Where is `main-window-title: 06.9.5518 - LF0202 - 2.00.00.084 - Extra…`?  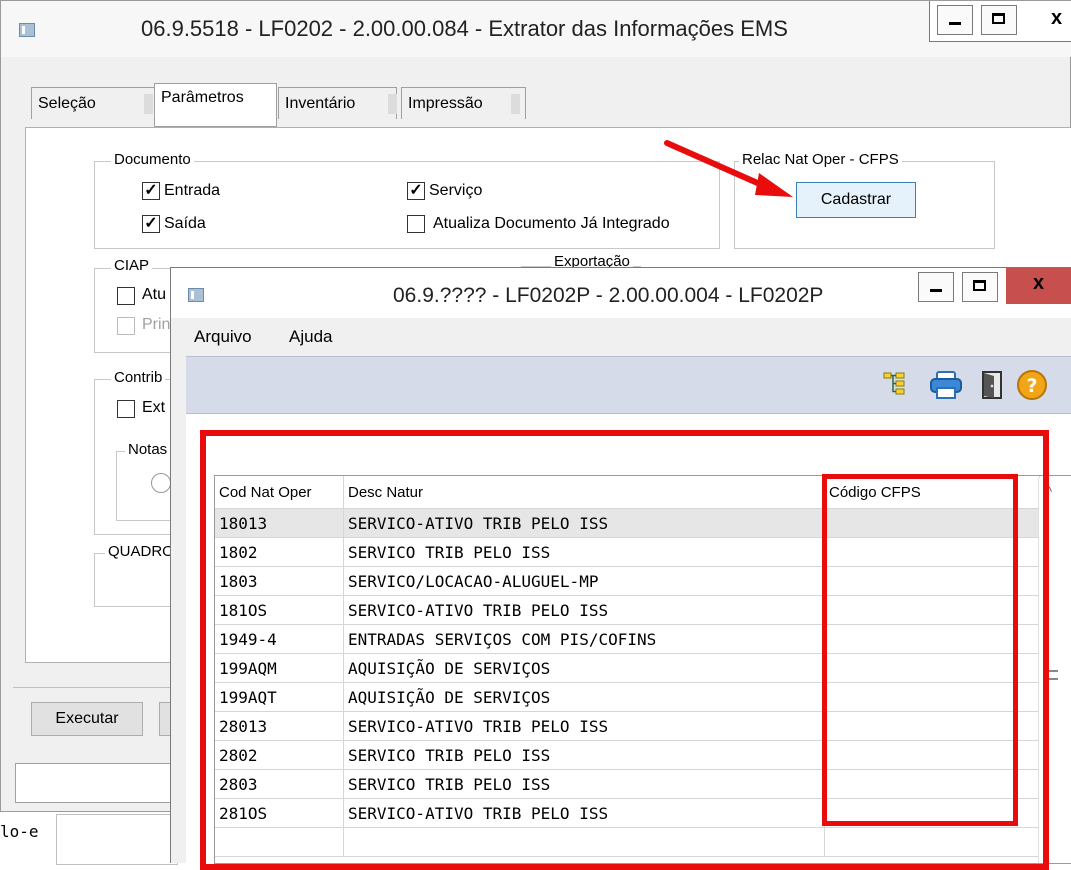
main-window-title: 06.9.5518 - LF0202 - 2.00.00.084 - Extra… is located at coordinates (464, 28).